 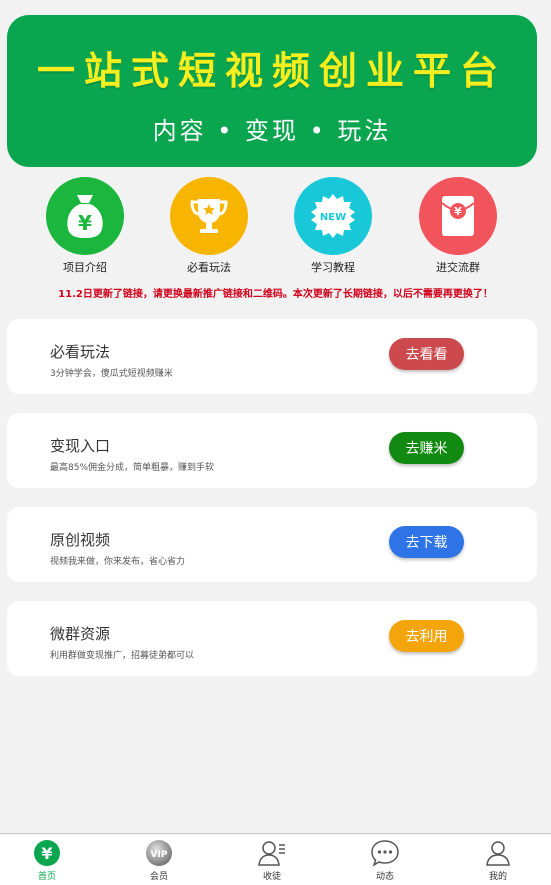 I want to click on red-envelope-icon: ¥, so click(x=458, y=216).